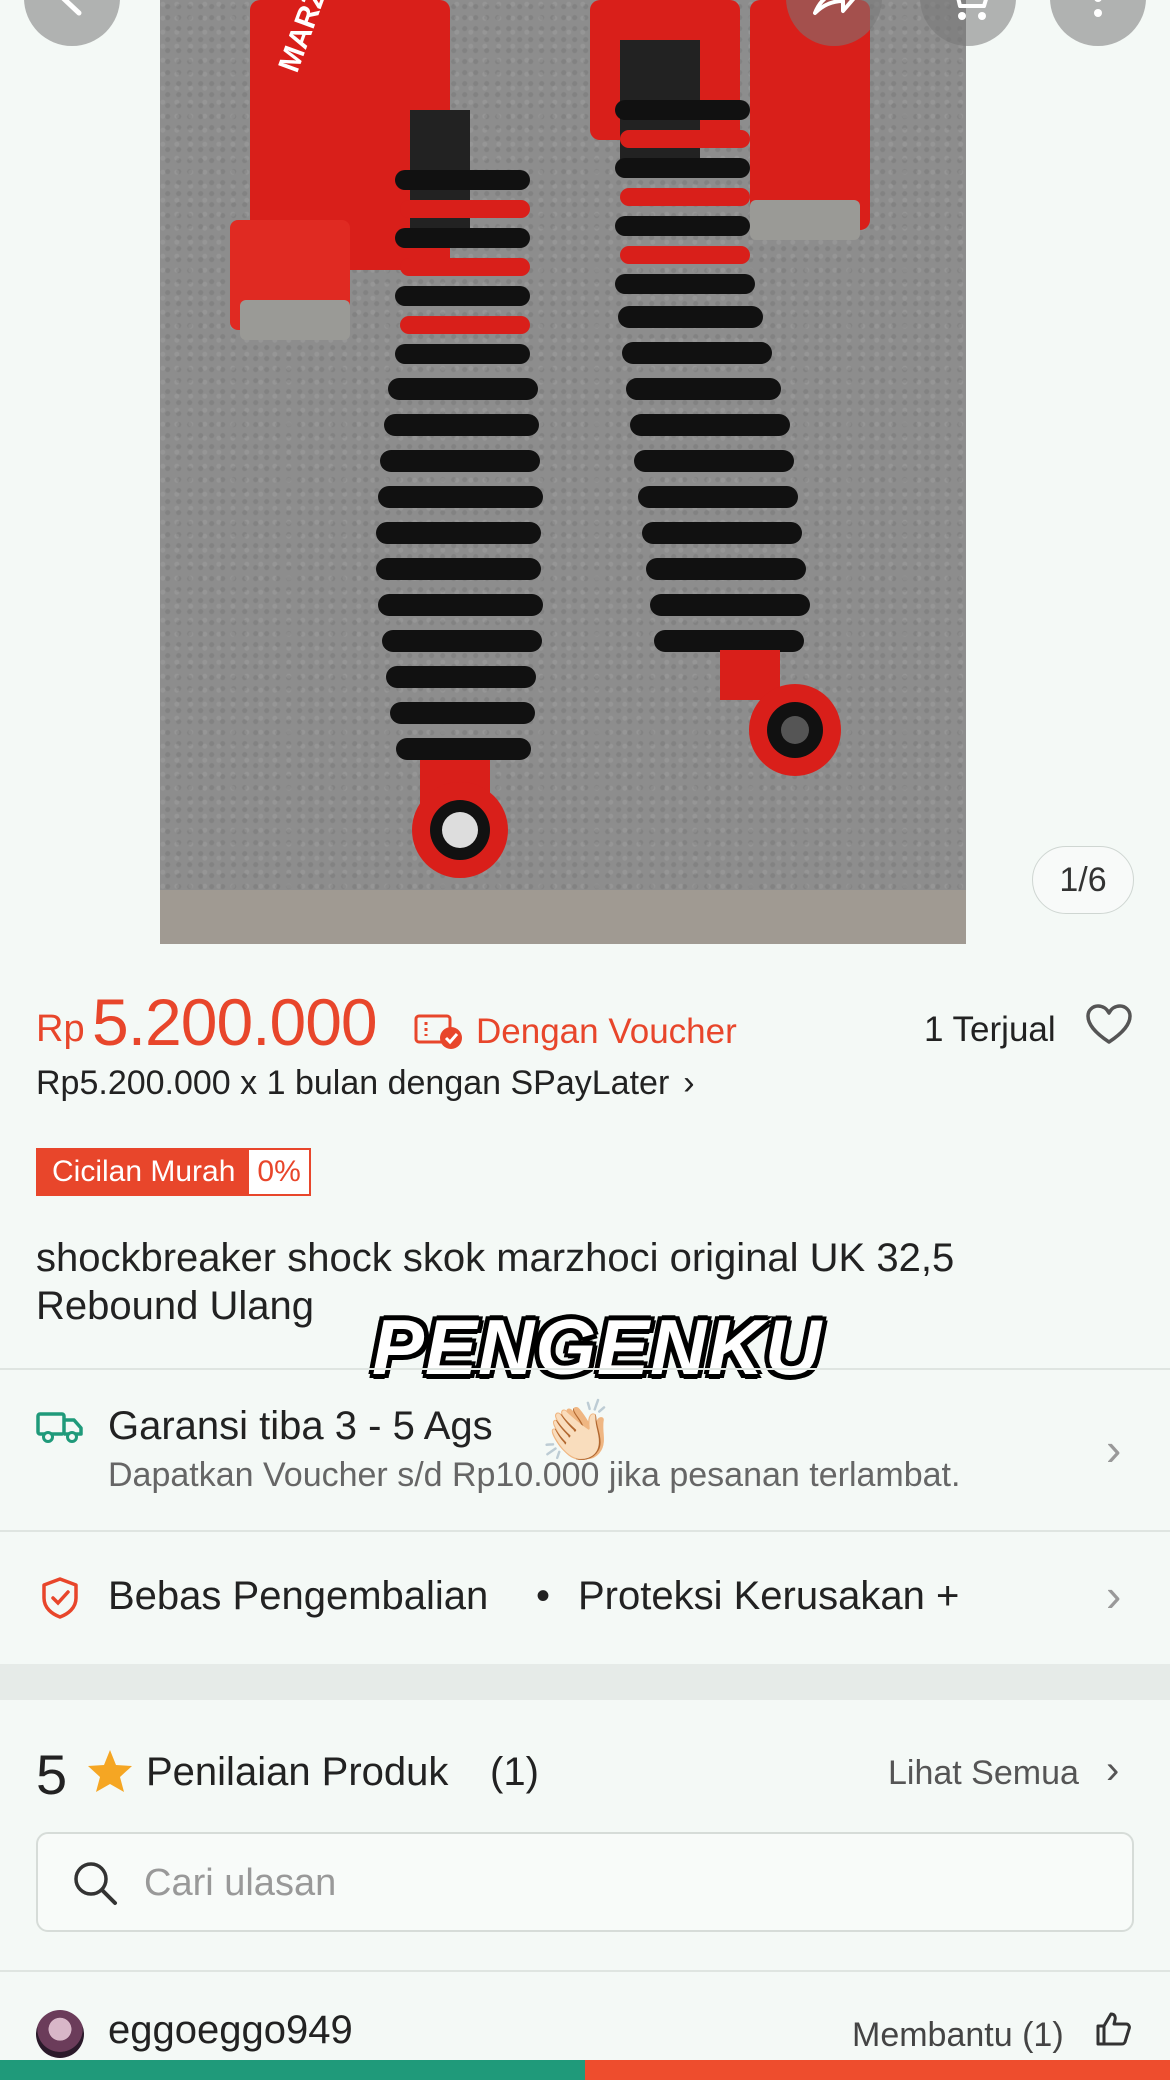 Image resolution: width=1170 pixels, height=2080 pixels. I want to click on search-icon, so click(95, 1885).